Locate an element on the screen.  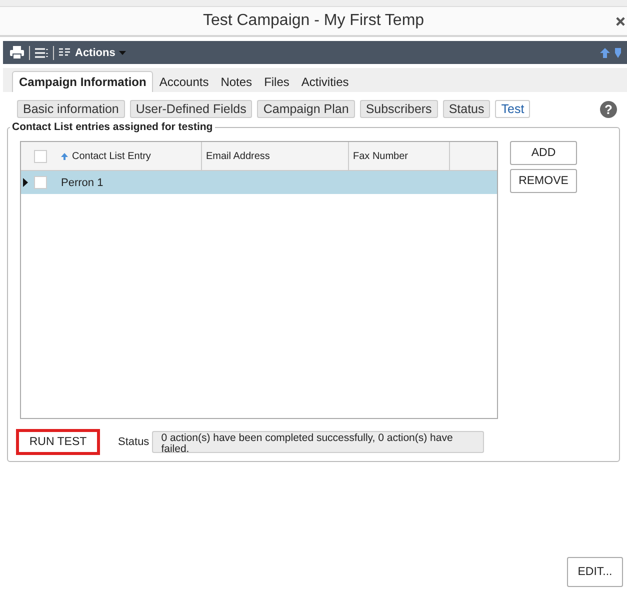
tab: Notes is located at coordinates (236, 82).